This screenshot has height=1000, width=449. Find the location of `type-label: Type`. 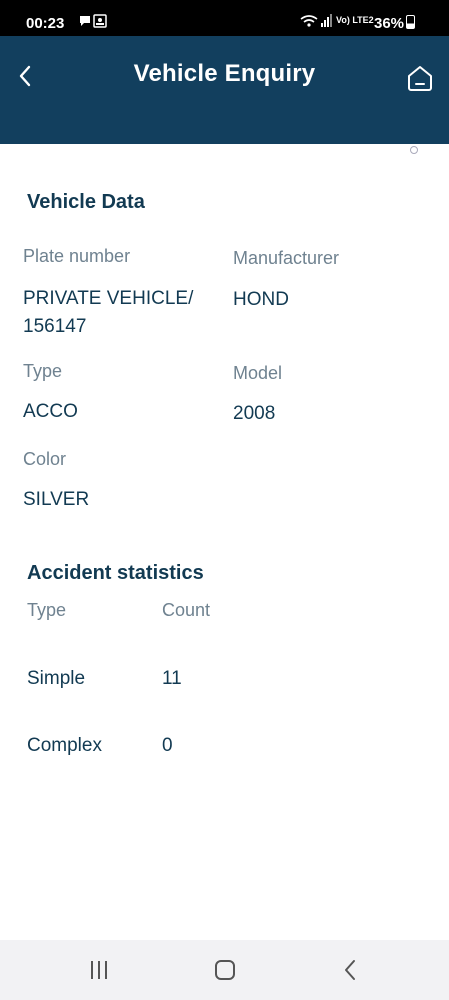

type-label: Type is located at coordinates (43, 371).